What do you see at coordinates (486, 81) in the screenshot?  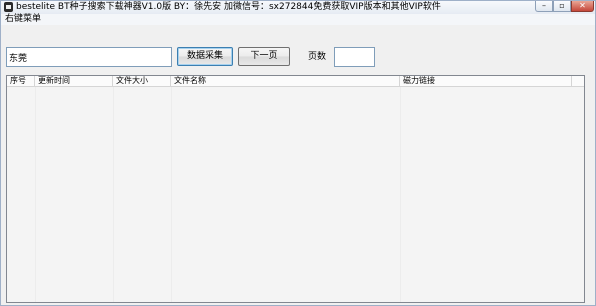 I see `column-header-magnet-link: 磁力链接` at bounding box center [486, 81].